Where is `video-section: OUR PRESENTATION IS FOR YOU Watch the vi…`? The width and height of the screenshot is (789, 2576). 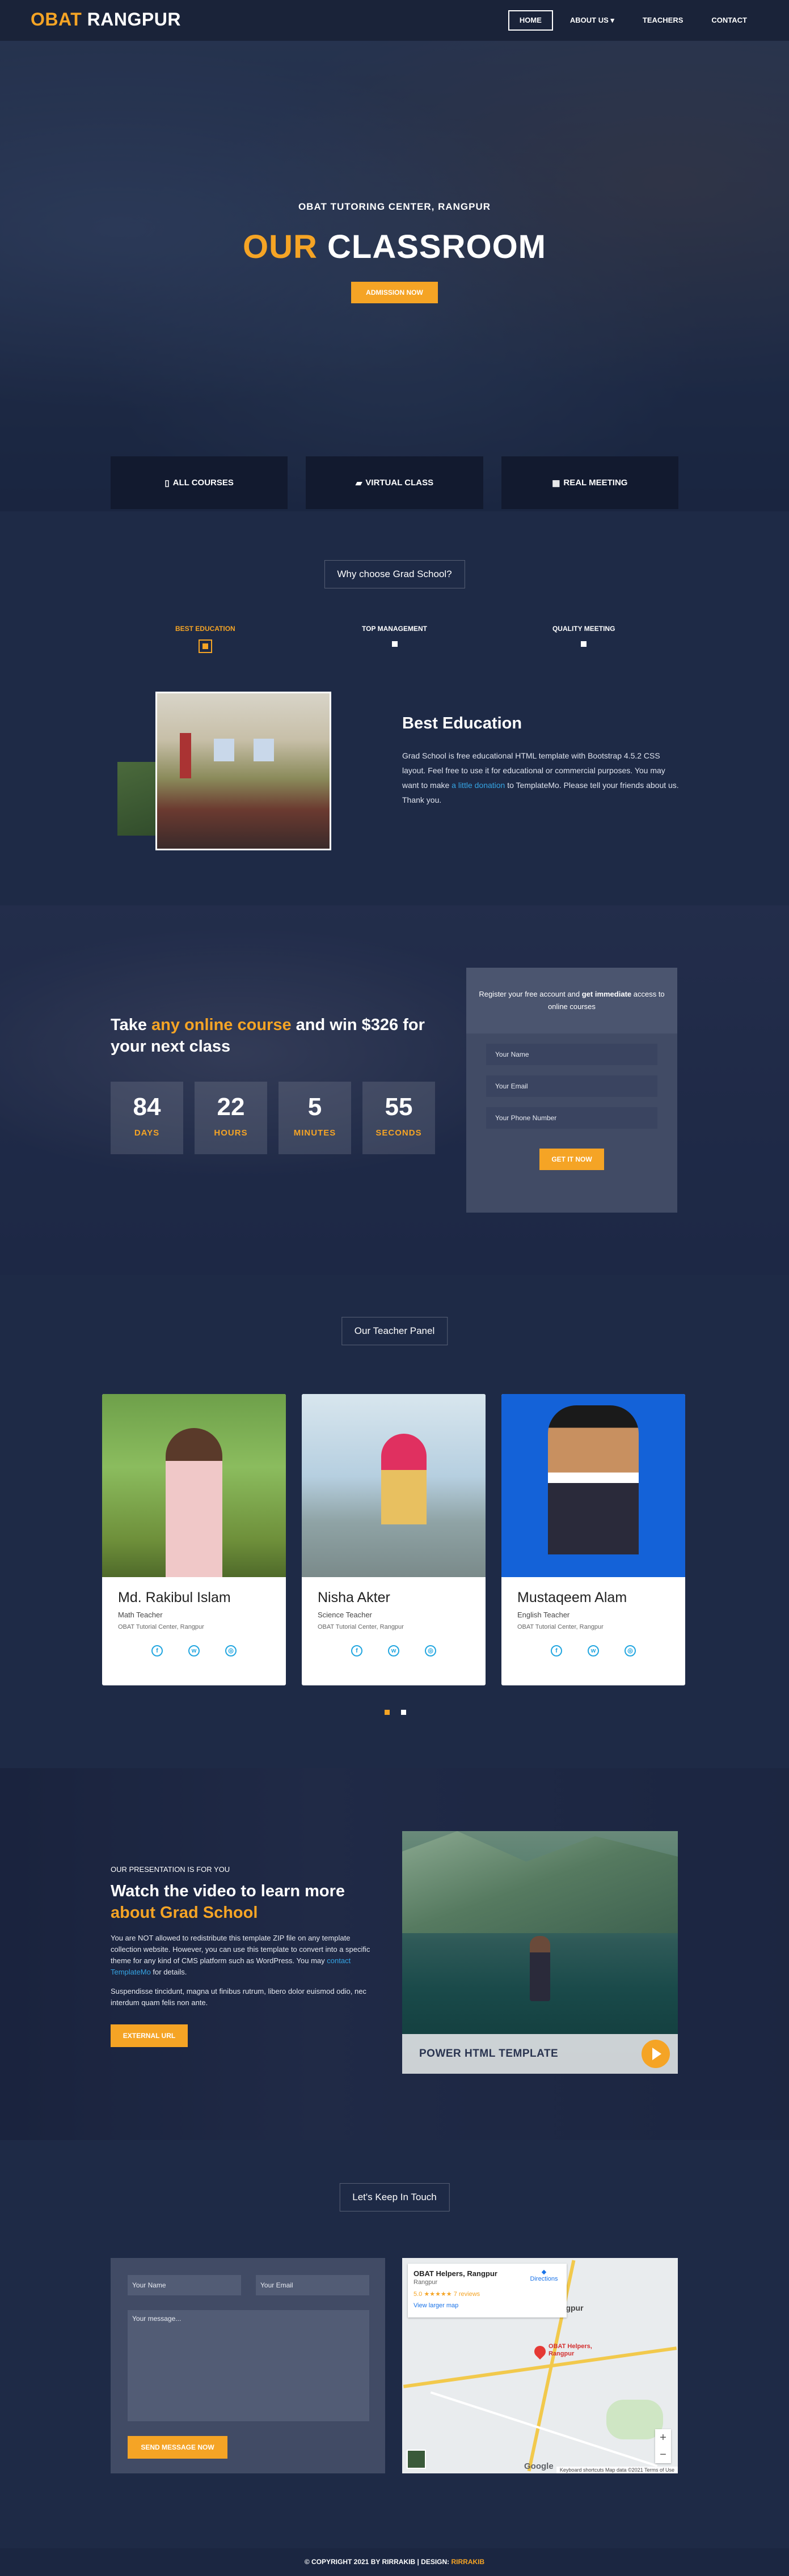
video-section: OUR PRESENTATION IS FOR YOU Watch the vi… is located at coordinates (394, 1954).